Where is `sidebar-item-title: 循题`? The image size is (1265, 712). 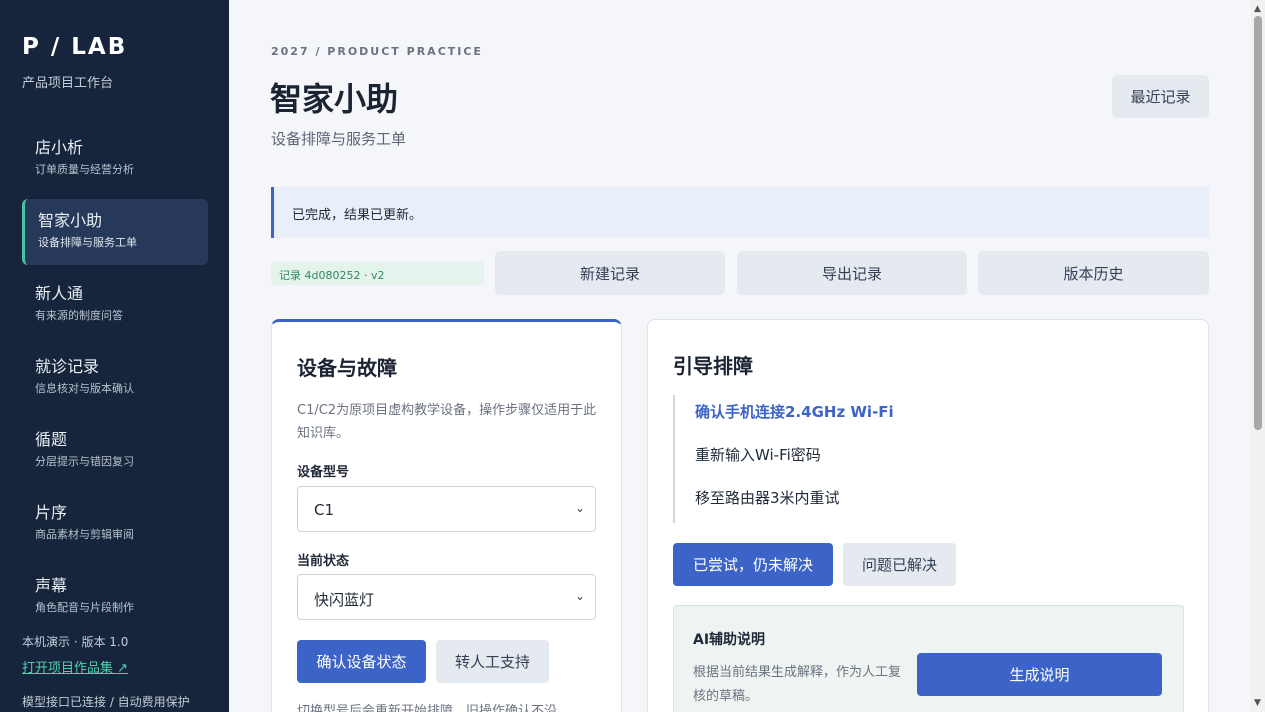
sidebar-item-title: 循题 is located at coordinates (51, 439).